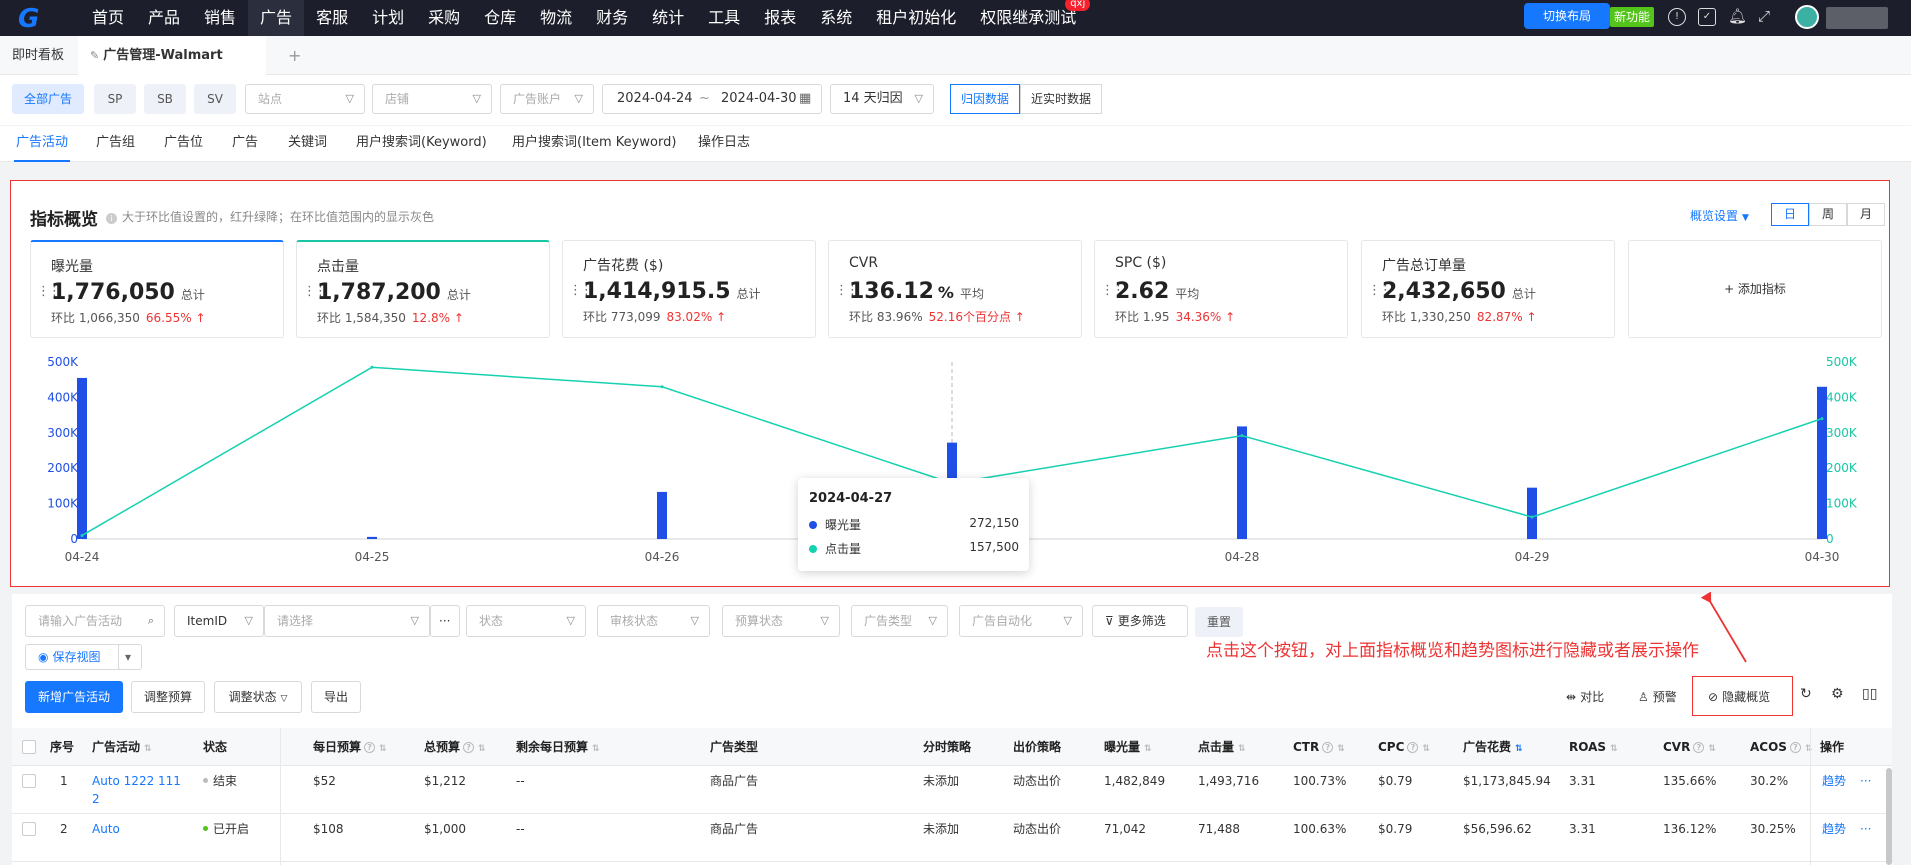 This screenshot has height=865, width=1911. What do you see at coordinates (172, 55) in the screenshot?
I see `tab-ad-management: ✎ 广告管理-Walmart` at bounding box center [172, 55].